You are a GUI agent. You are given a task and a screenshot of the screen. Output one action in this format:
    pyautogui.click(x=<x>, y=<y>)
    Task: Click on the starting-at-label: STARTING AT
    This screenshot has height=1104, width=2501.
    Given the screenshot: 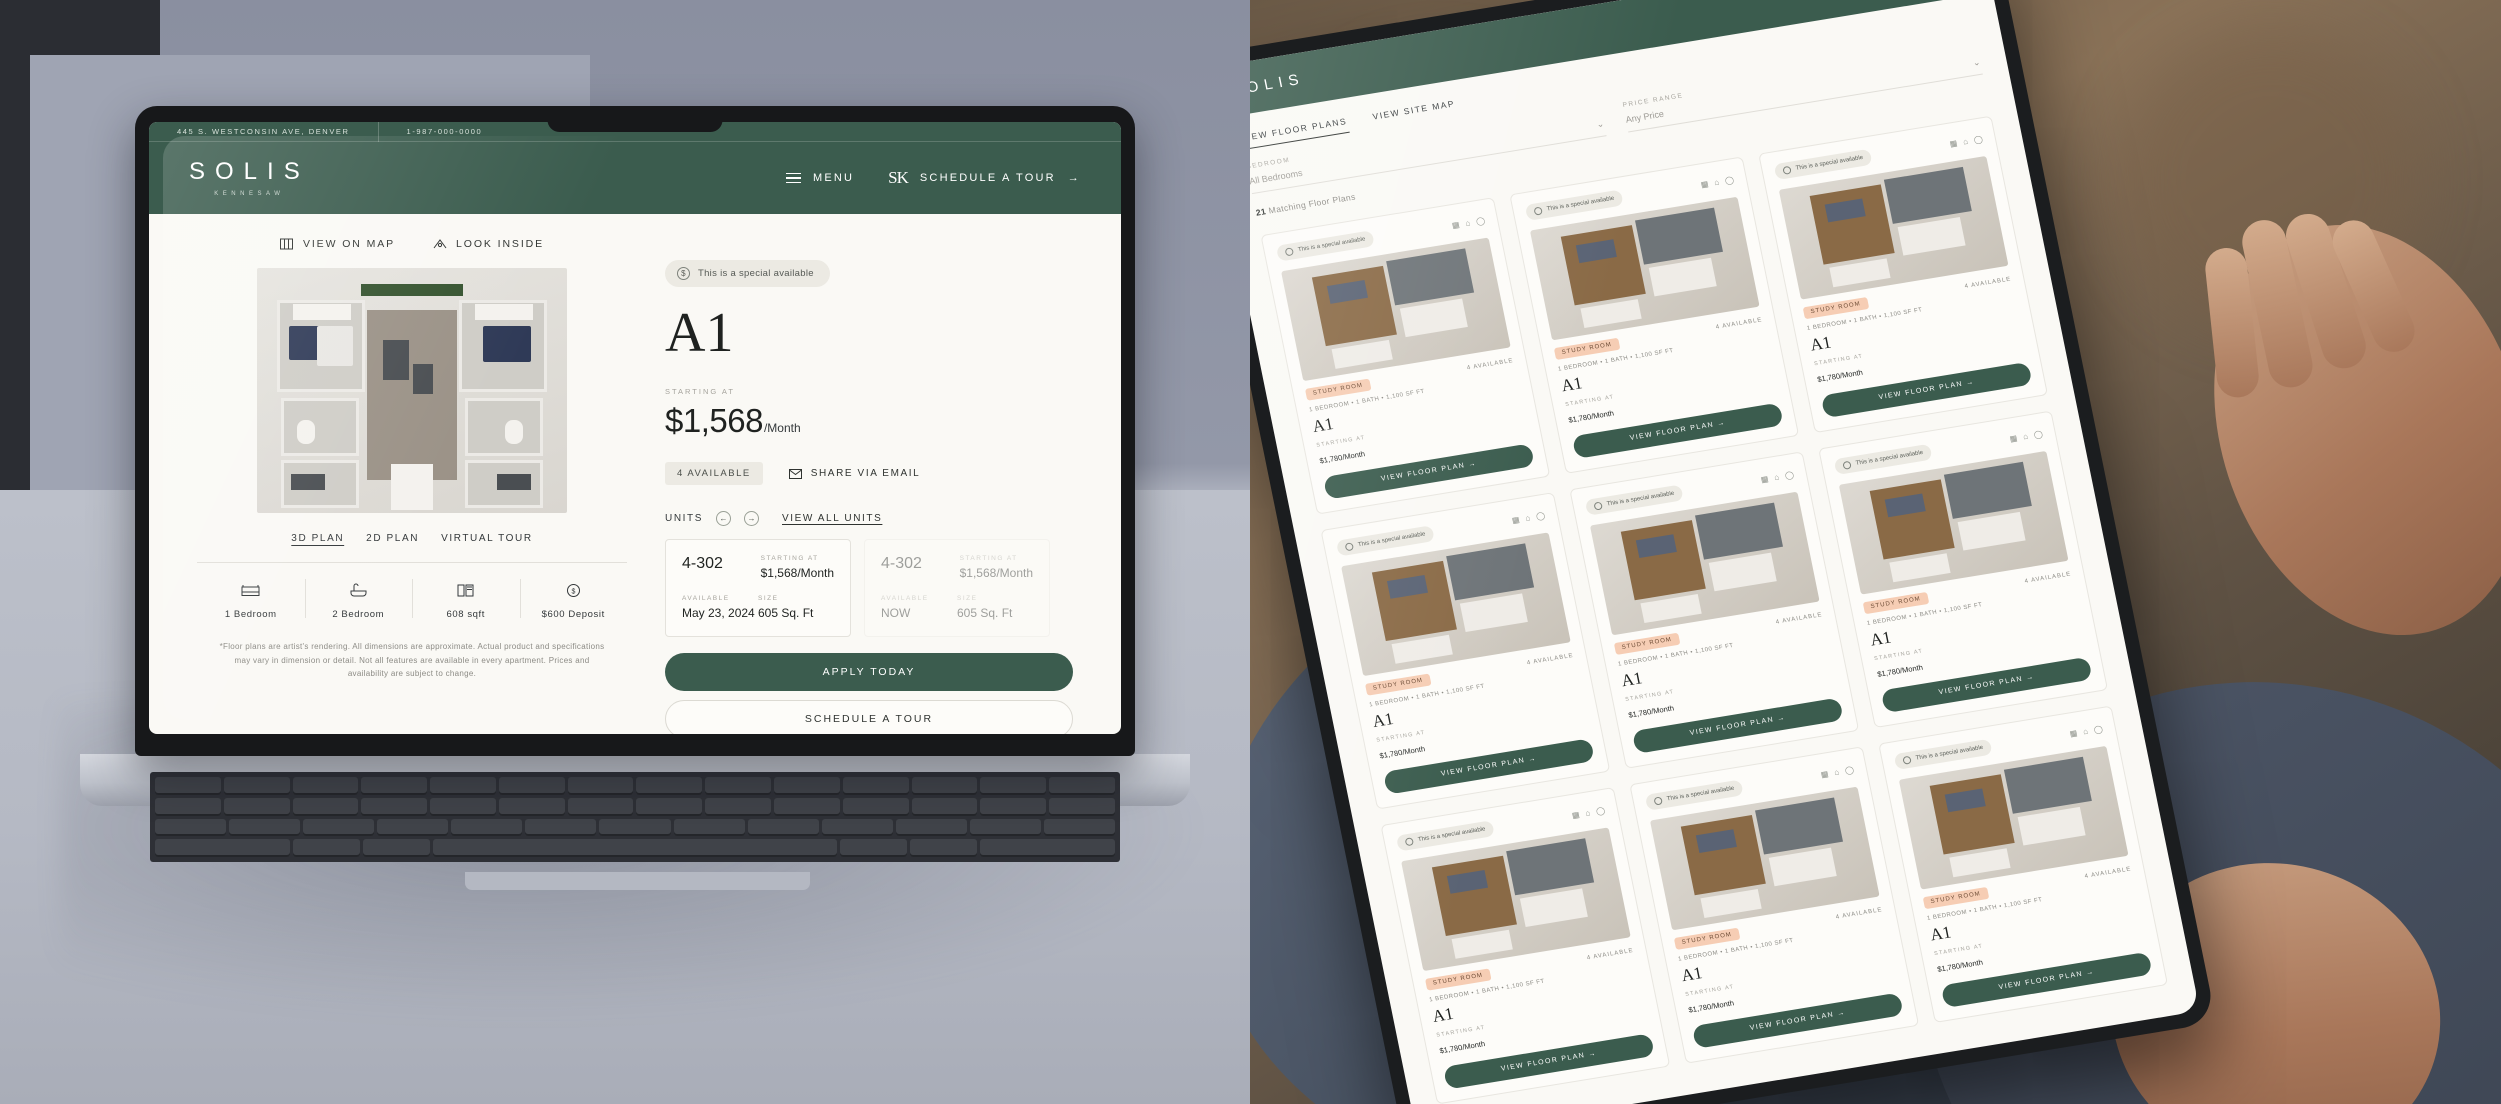 What is the action you would take?
    pyautogui.click(x=700, y=391)
    